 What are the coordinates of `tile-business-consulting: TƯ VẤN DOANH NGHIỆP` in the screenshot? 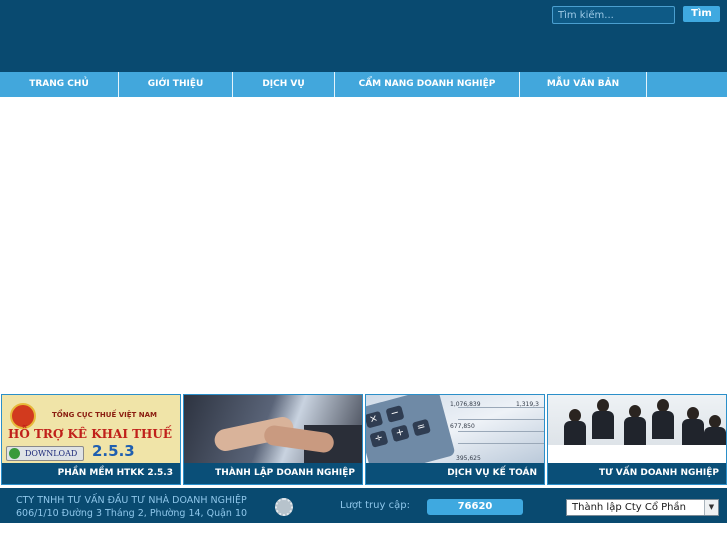 It's located at (637, 439).